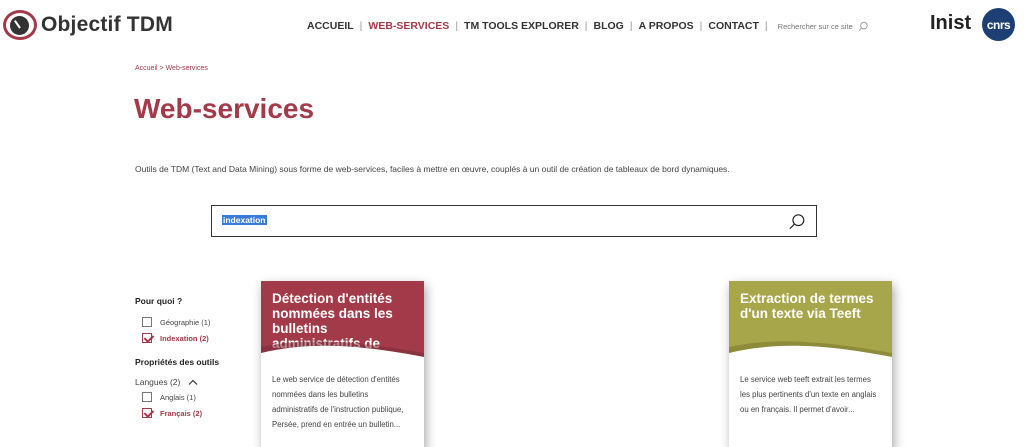 Image resolution: width=1024 pixels, height=447 pixels. What do you see at coordinates (185, 322) in the screenshot?
I see `filter-option-label: Géographie (1)` at bounding box center [185, 322].